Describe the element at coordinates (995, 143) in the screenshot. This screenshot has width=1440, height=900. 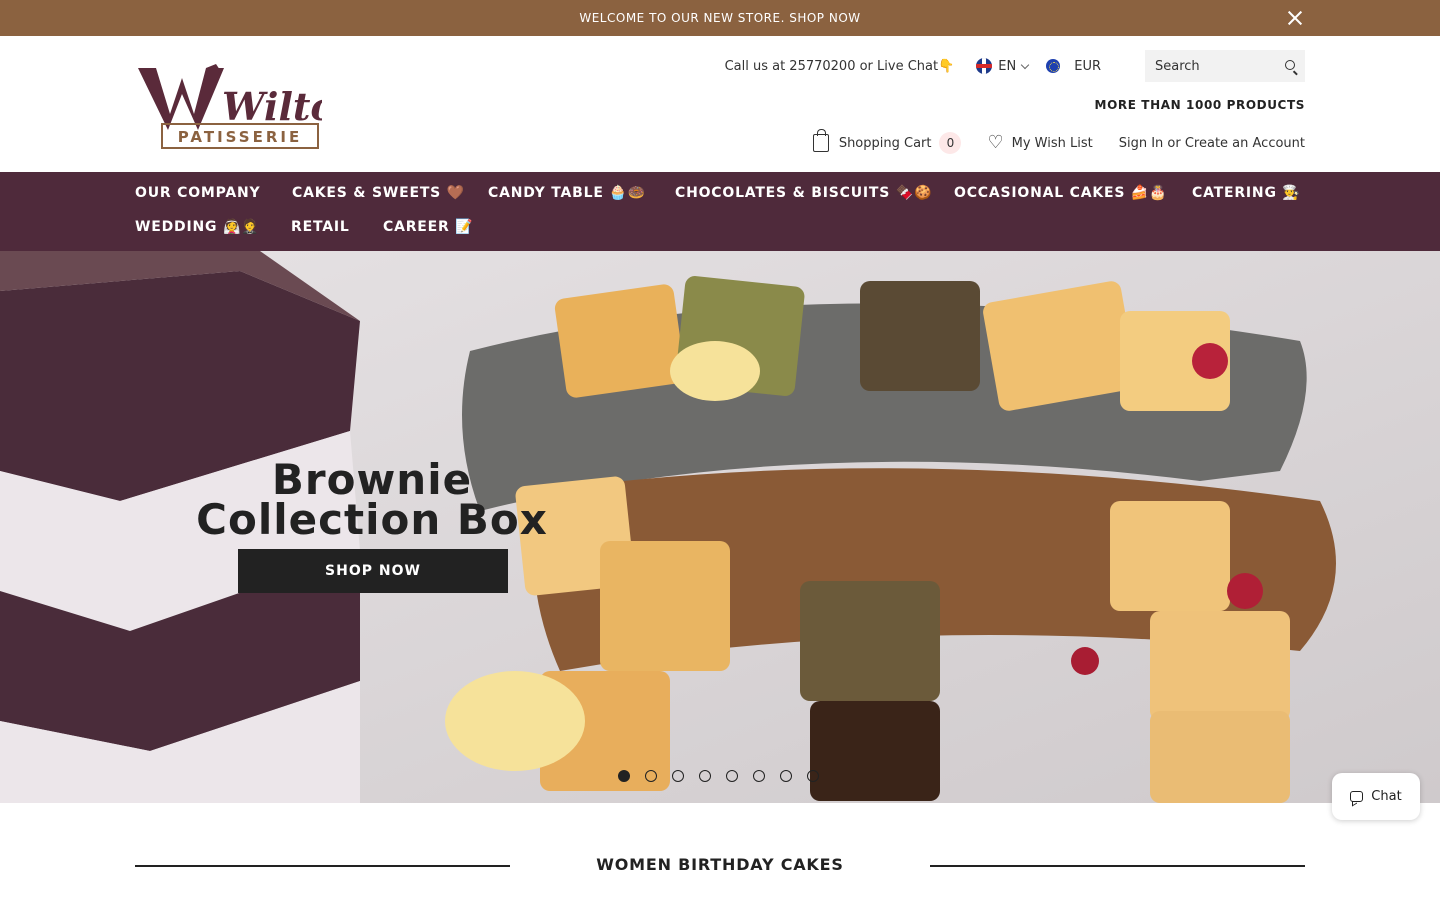
I see `heart-icon: ♡` at that location.